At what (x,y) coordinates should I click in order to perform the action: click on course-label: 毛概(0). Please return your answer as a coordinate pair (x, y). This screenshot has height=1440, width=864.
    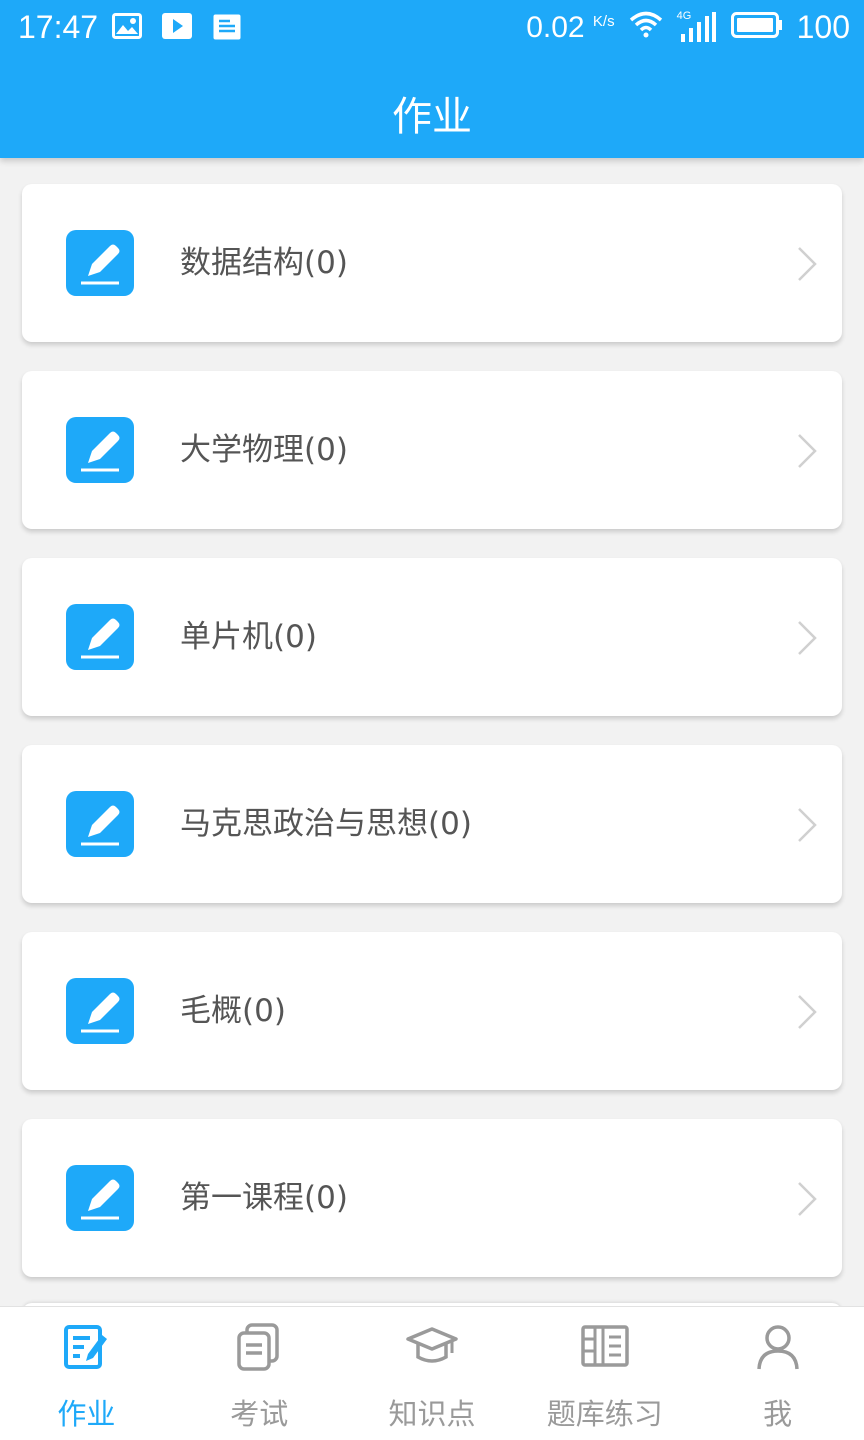
    Looking at the image, I should click on (233, 1011).